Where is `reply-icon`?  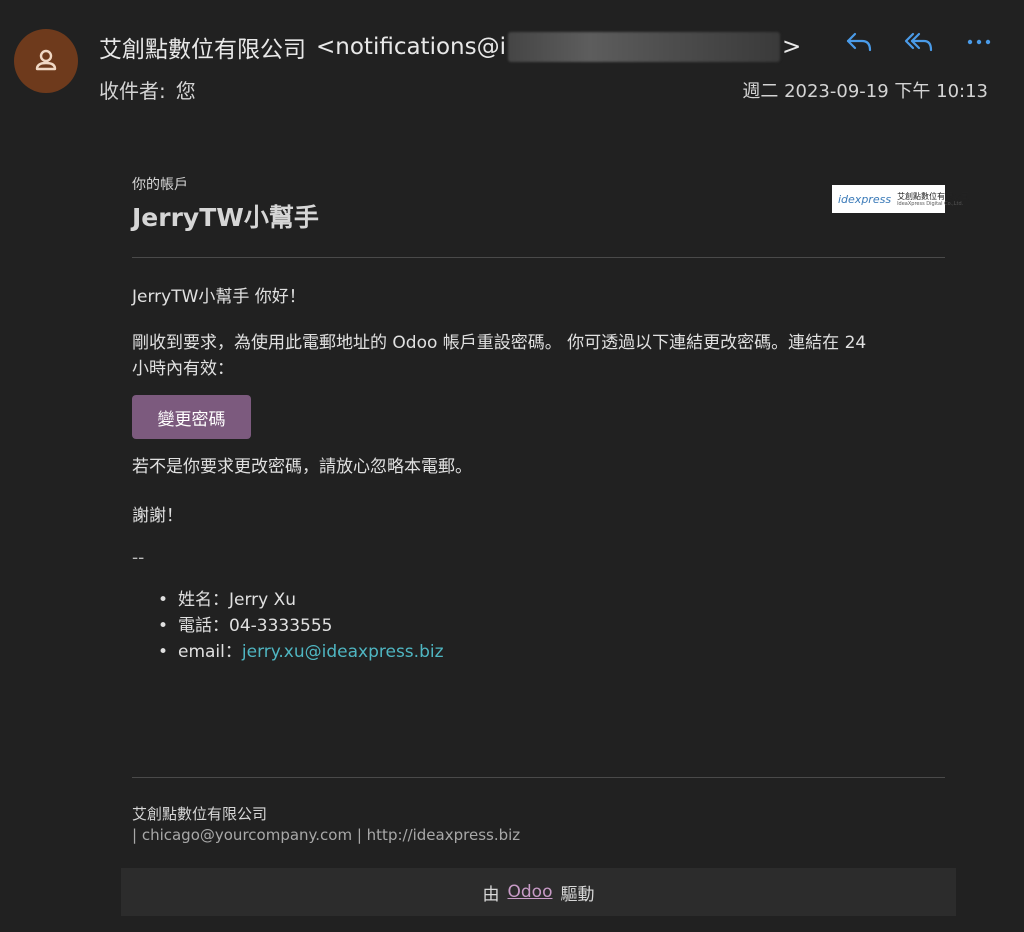 reply-icon is located at coordinates (859, 42).